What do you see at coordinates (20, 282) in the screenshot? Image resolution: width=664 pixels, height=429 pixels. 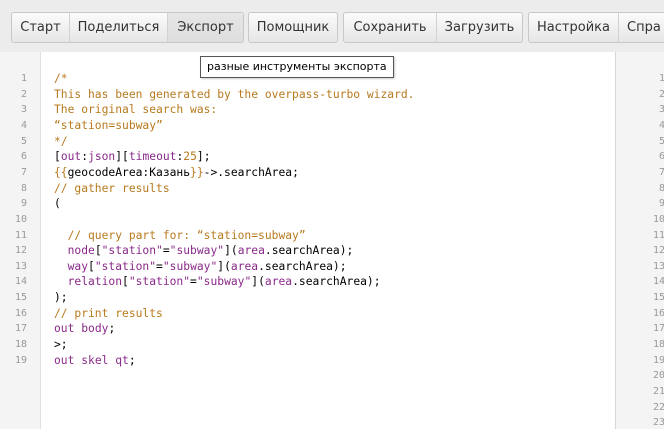 I see `line-number: 14` at bounding box center [20, 282].